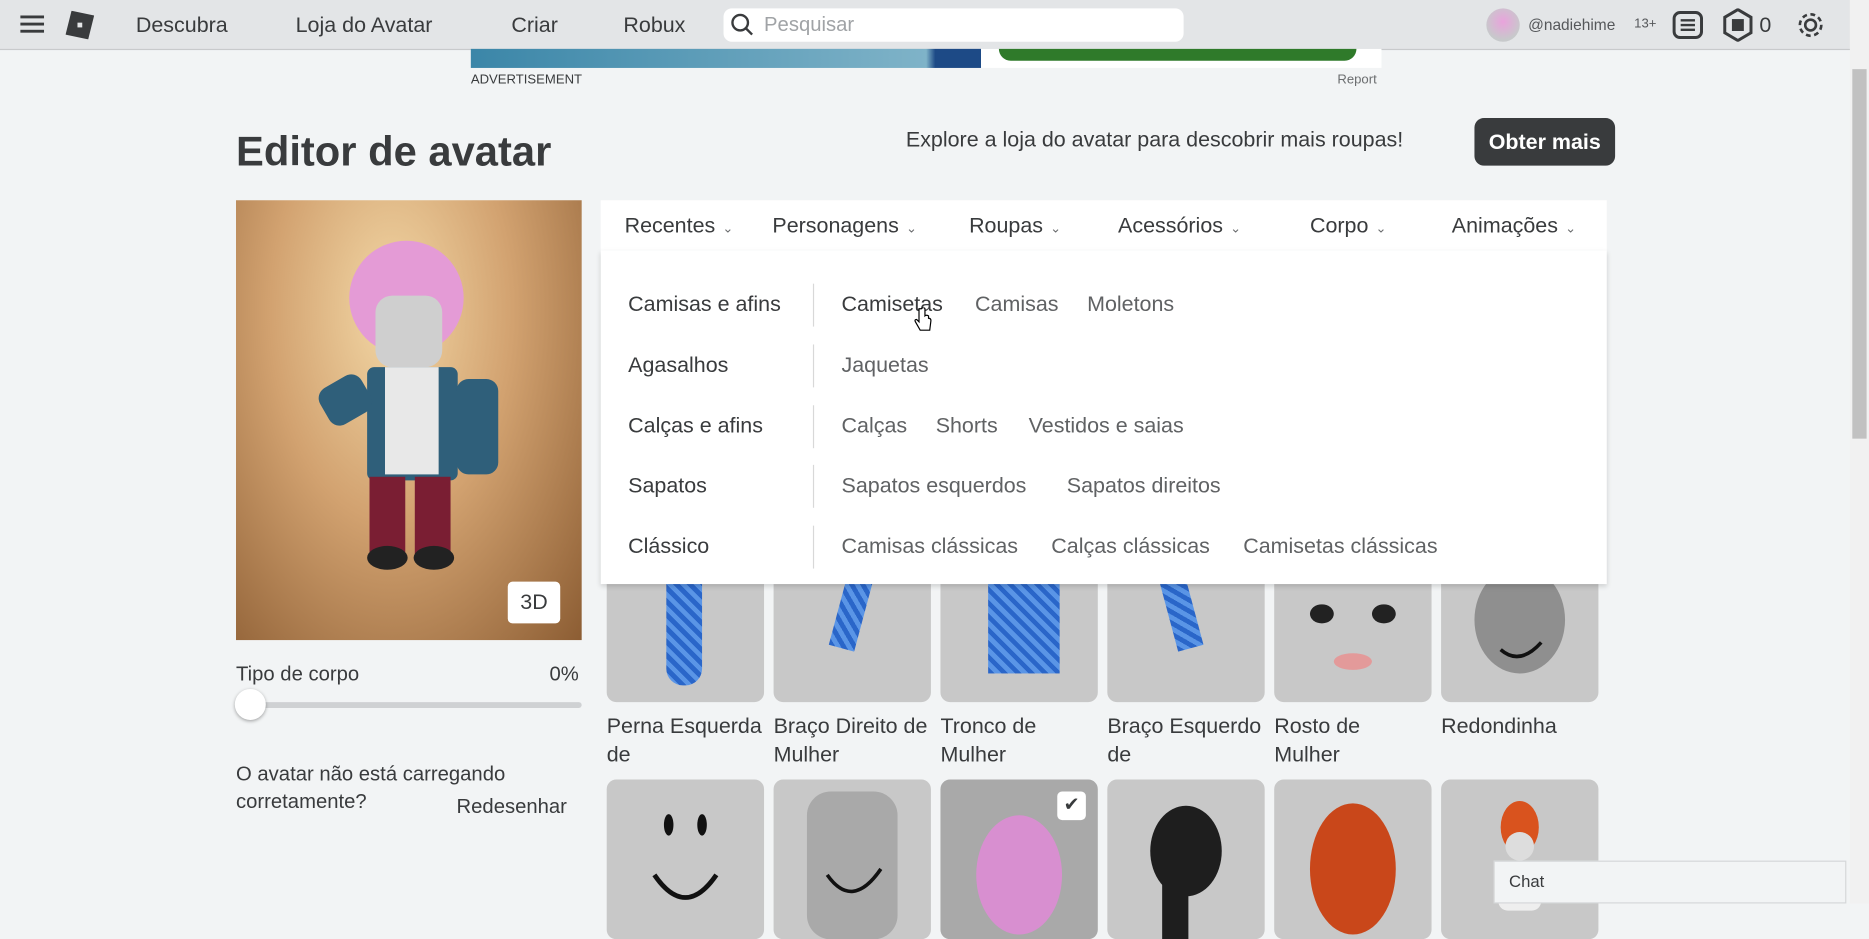 Image resolution: width=1869 pixels, height=939 pixels. Describe the element at coordinates (670, 225) in the screenshot. I see `tab-label: Recentes` at that location.